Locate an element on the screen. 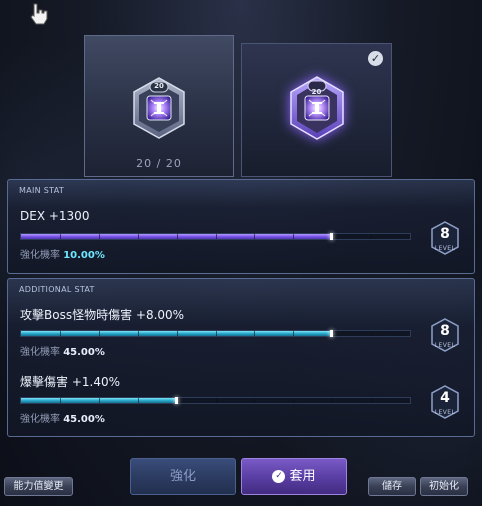 Image resolution: width=482 pixels, height=506 pixels. main-stat-level-badge: 8 LEVEL is located at coordinates (445, 238).